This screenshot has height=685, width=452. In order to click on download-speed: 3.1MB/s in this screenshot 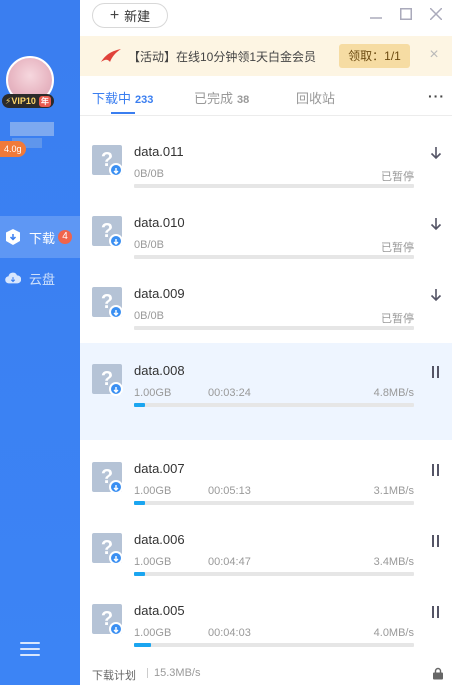, I will do `click(393, 491)`.